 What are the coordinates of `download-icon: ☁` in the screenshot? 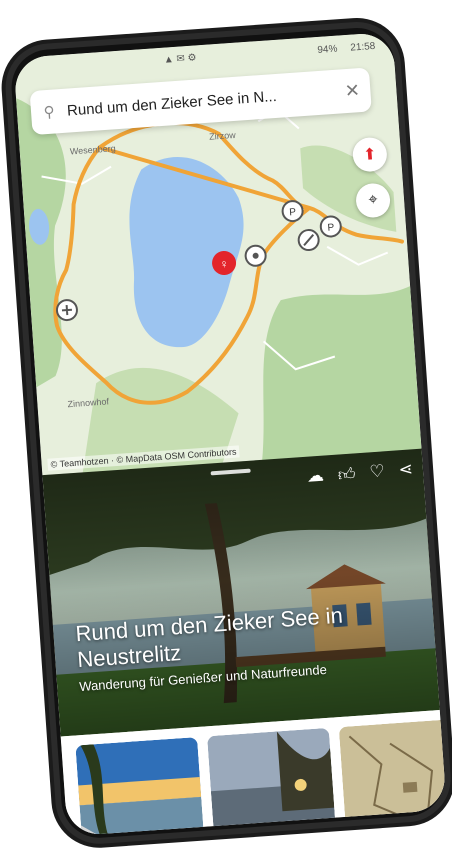 It's located at (315, 477).